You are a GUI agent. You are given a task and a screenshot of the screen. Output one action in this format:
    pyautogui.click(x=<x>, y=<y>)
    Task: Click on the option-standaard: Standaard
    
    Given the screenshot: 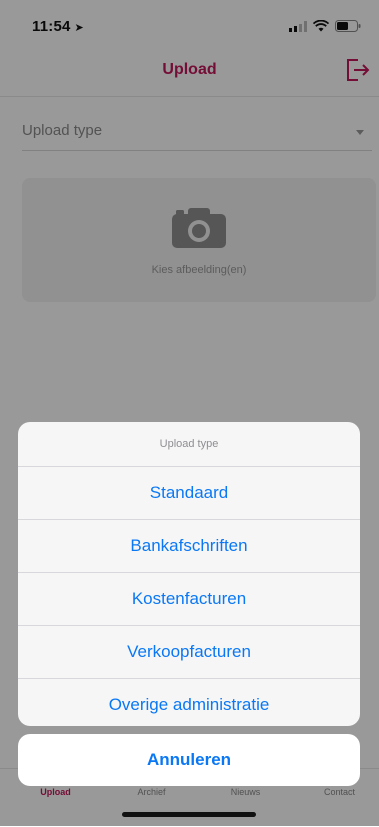 What is the action you would take?
    pyautogui.click(x=189, y=493)
    